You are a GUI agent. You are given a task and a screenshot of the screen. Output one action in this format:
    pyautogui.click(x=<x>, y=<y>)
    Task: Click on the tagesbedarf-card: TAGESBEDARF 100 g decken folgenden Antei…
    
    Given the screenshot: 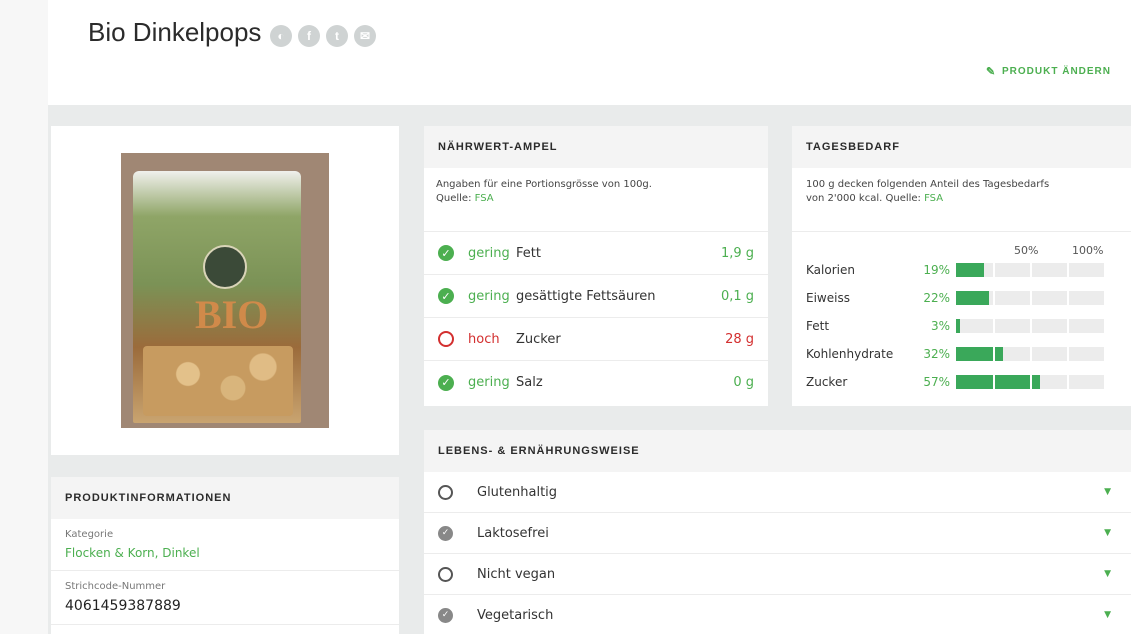 What is the action you would take?
    pyautogui.click(x=961, y=266)
    